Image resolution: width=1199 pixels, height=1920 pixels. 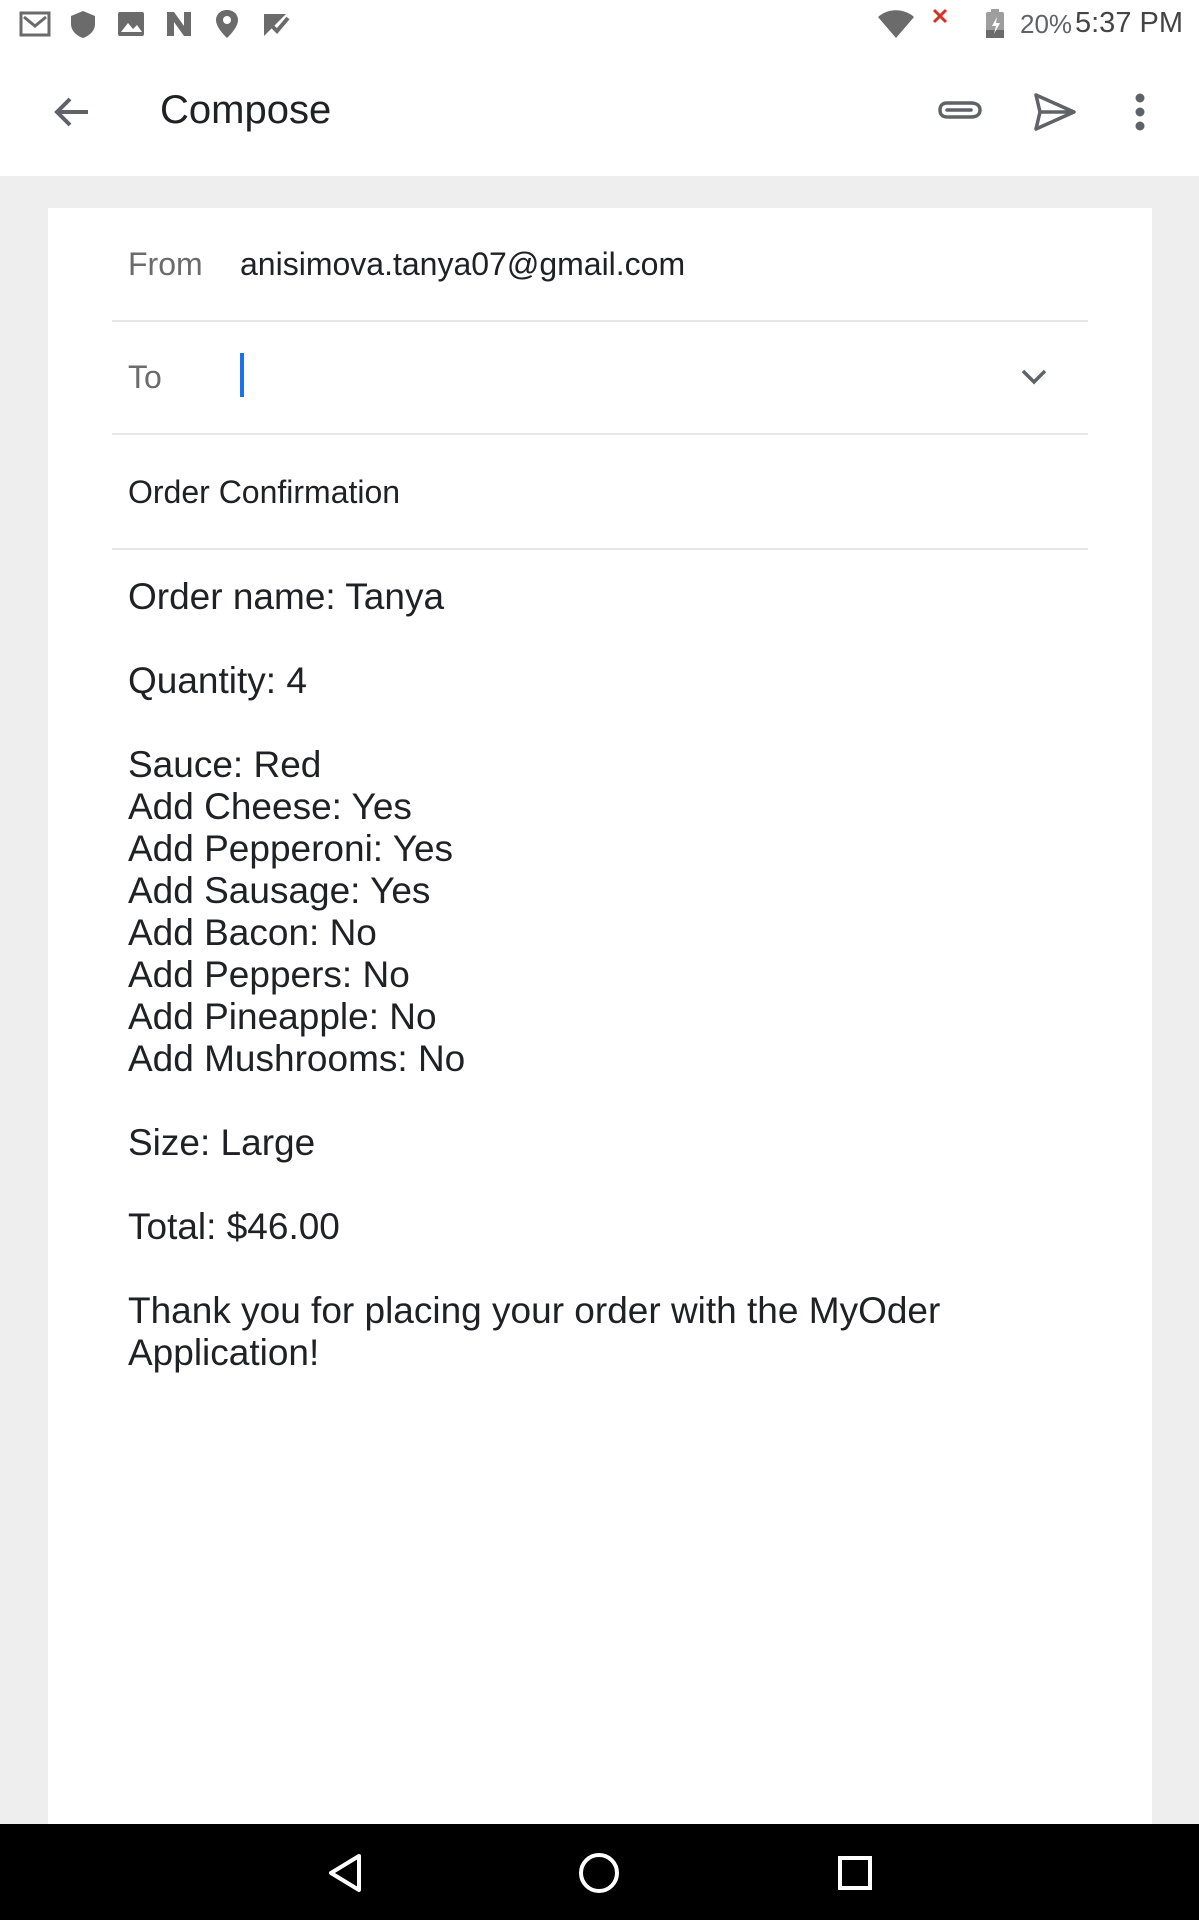 I want to click on circle-home-icon, so click(x=599, y=1873).